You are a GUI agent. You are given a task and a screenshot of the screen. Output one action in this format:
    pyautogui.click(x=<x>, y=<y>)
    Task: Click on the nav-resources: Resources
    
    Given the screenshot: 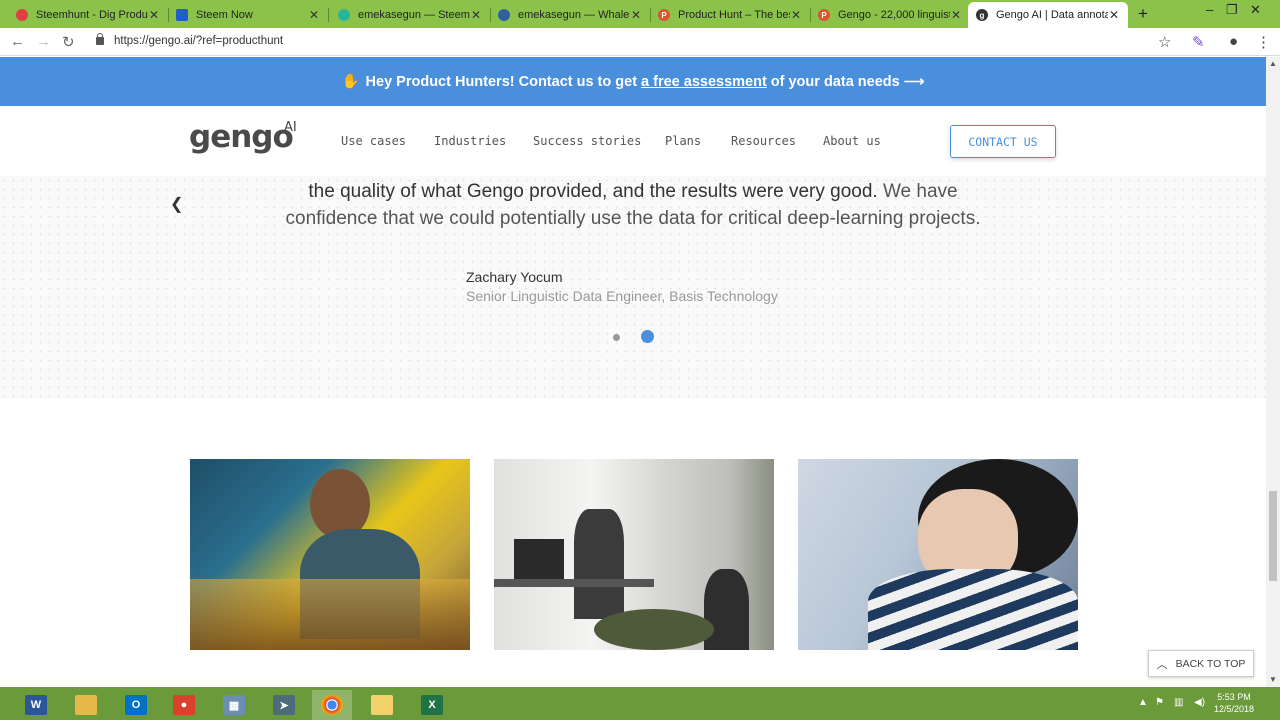 What is the action you would take?
    pyautogui.click(x=763, y=141)
    